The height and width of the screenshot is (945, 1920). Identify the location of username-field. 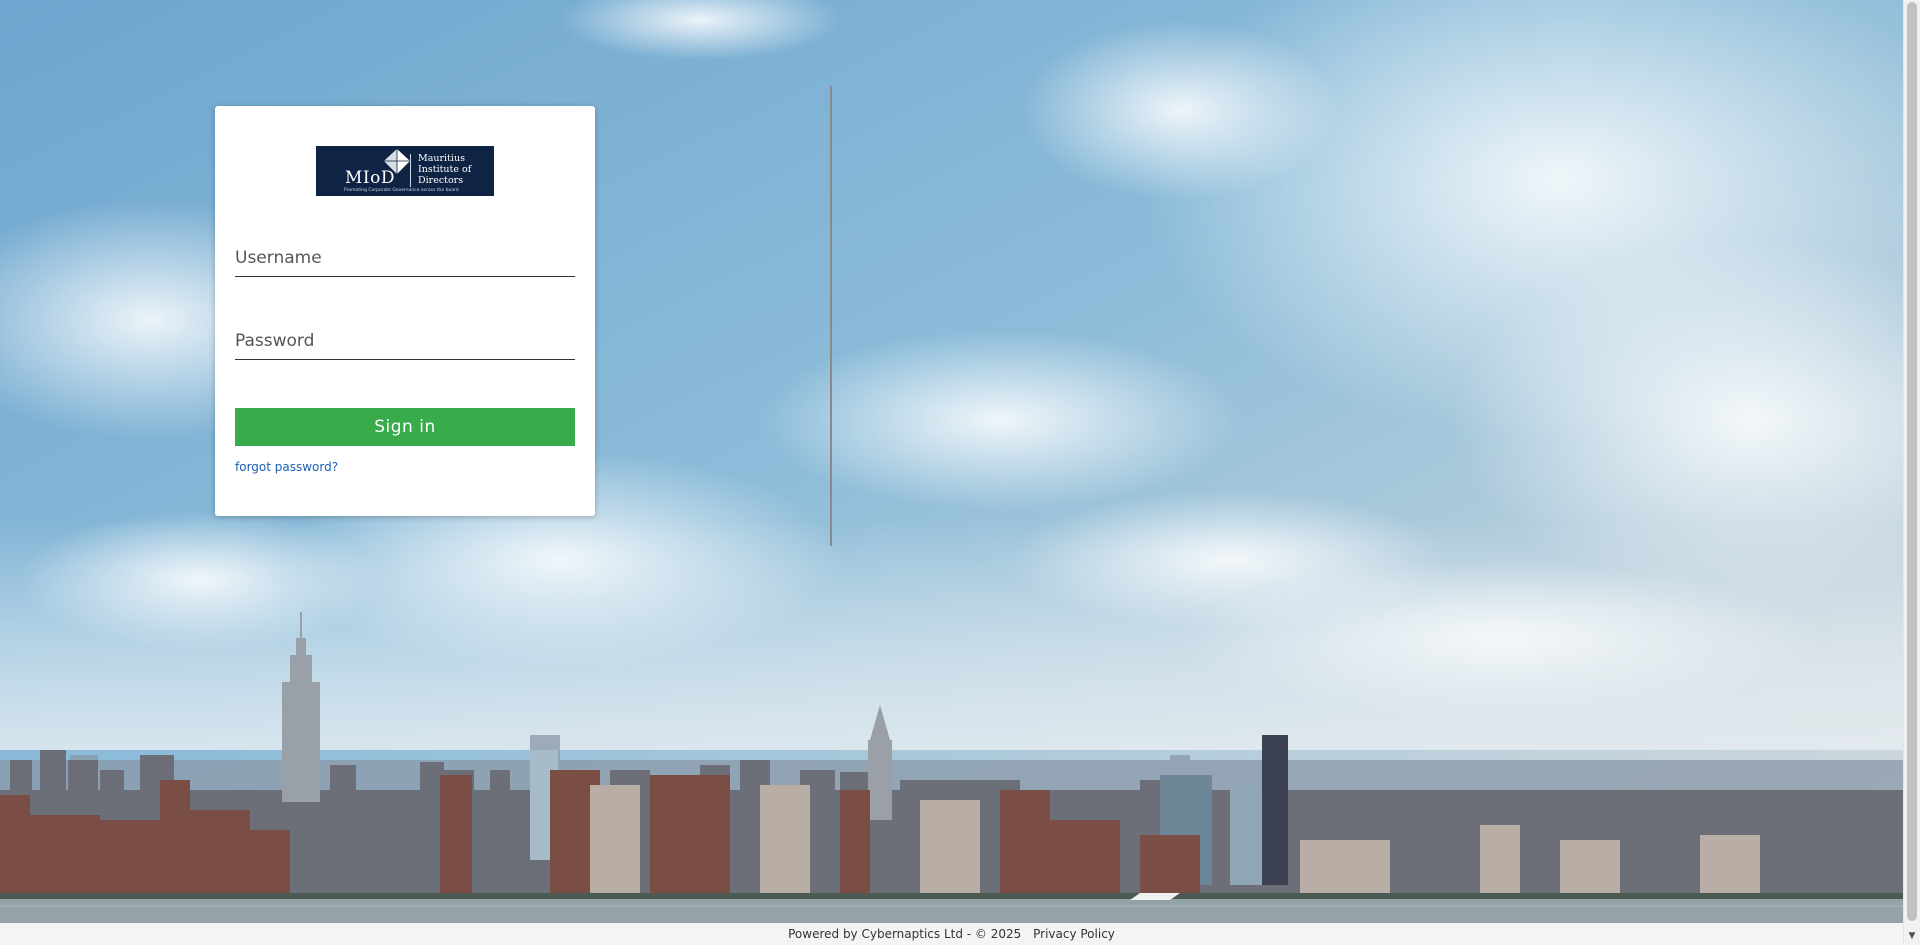
(405, 258).